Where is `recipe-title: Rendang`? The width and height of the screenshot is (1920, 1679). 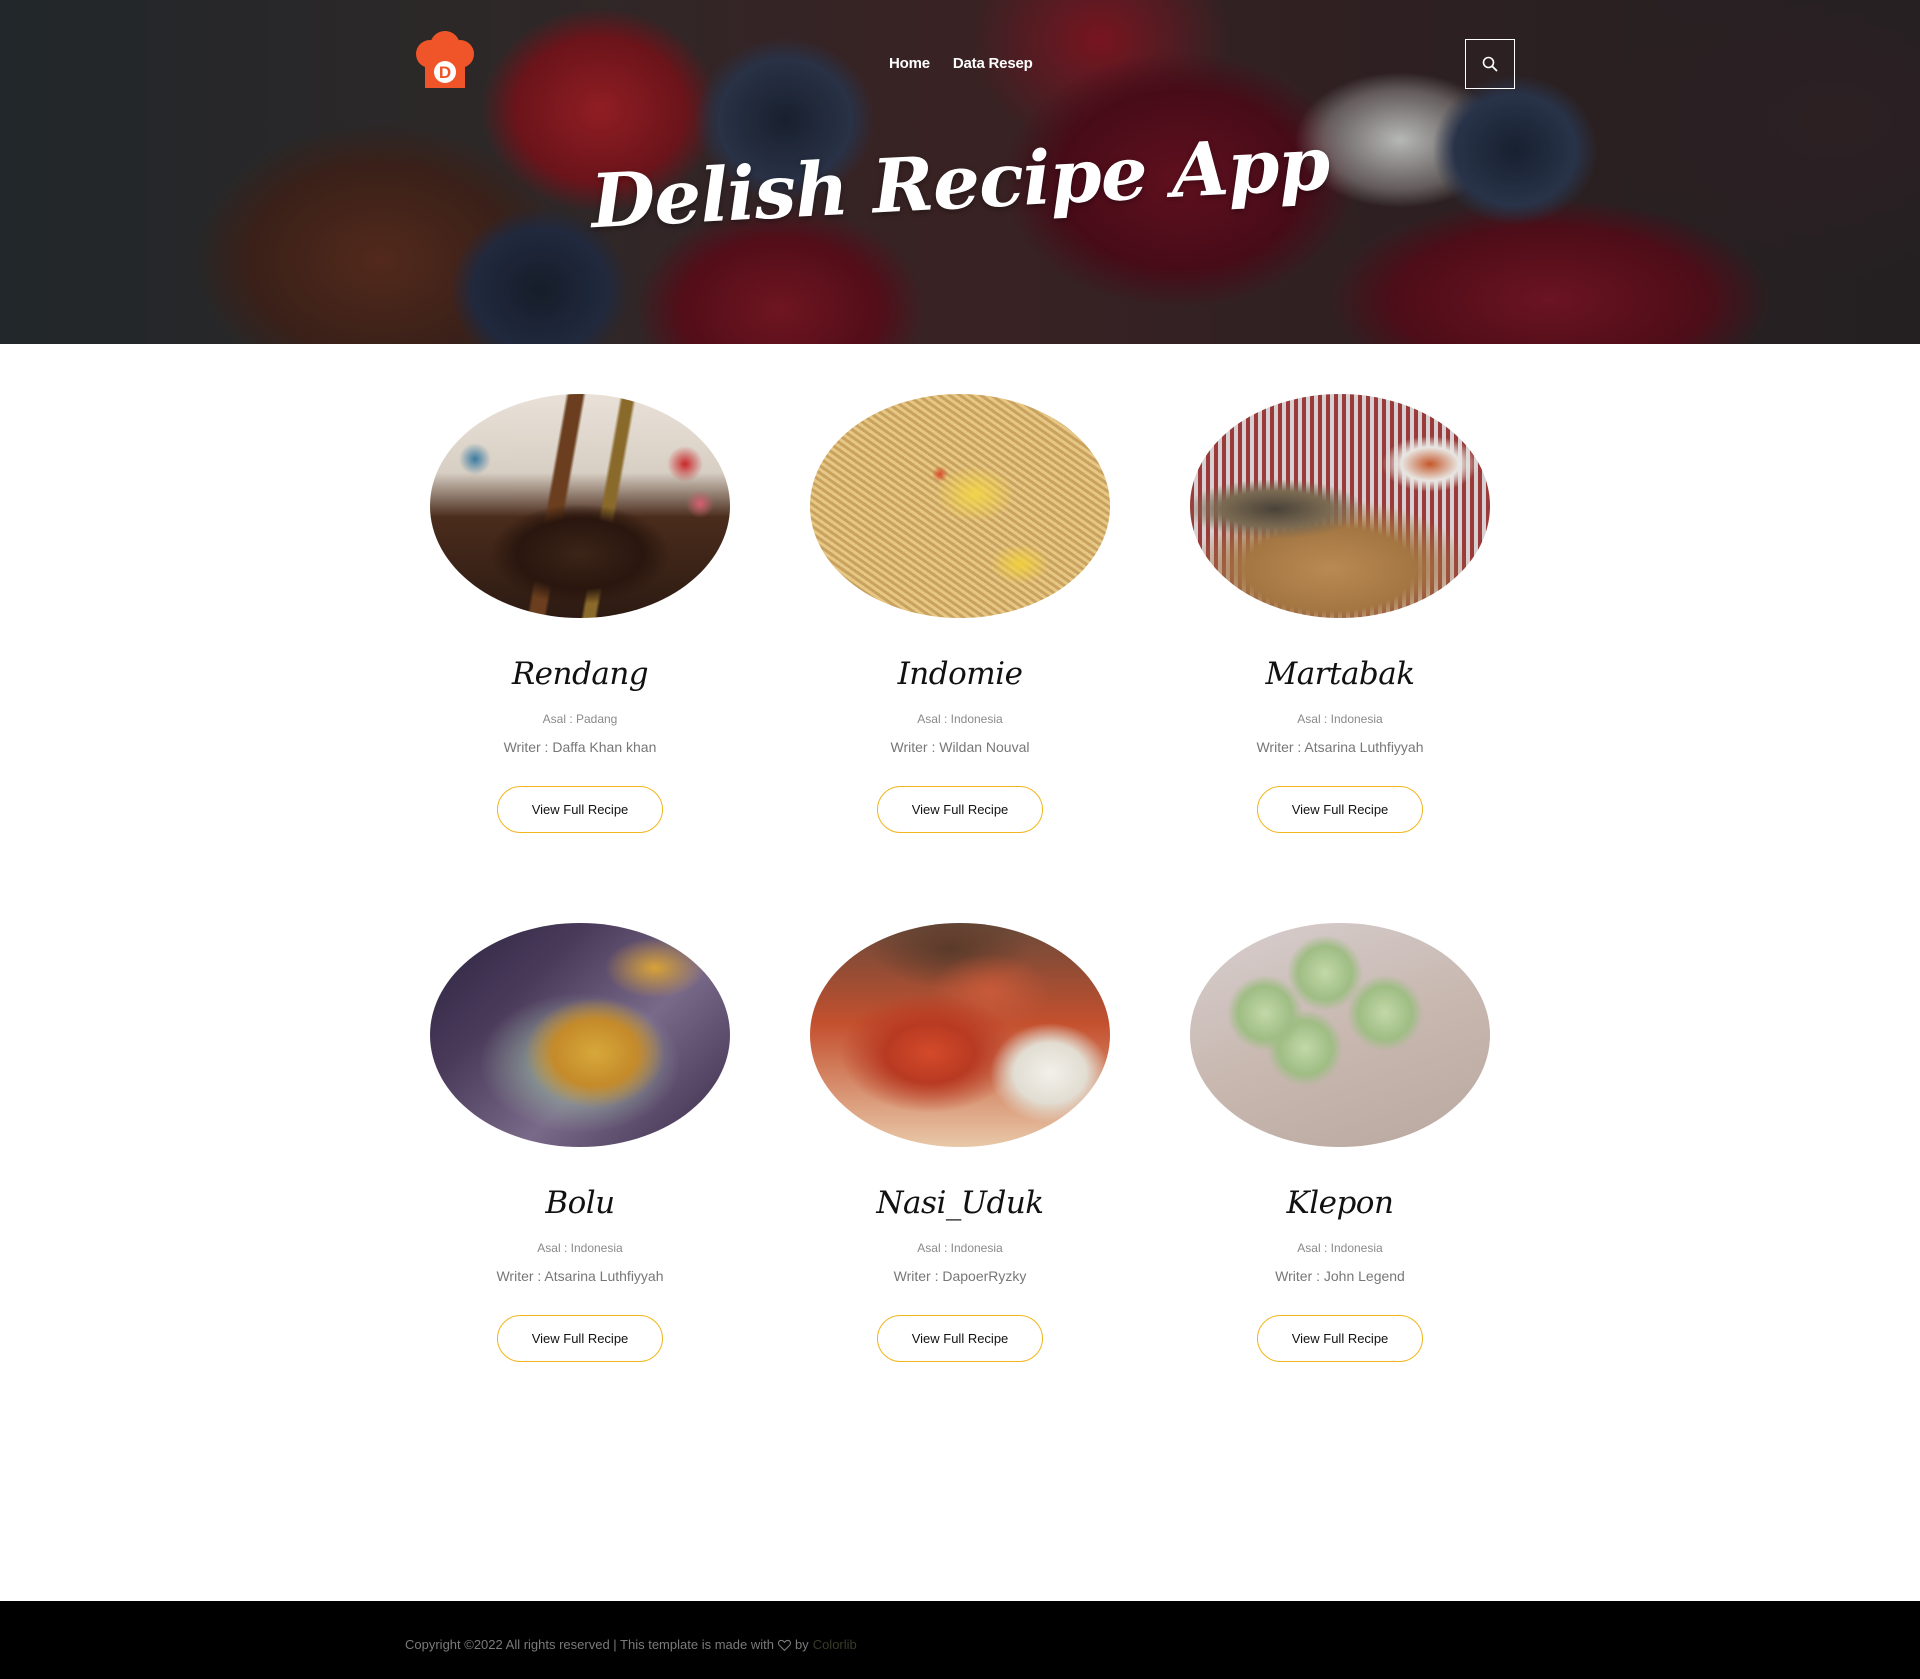
recipe-title: Rendang is located at coordinates (580, 674).